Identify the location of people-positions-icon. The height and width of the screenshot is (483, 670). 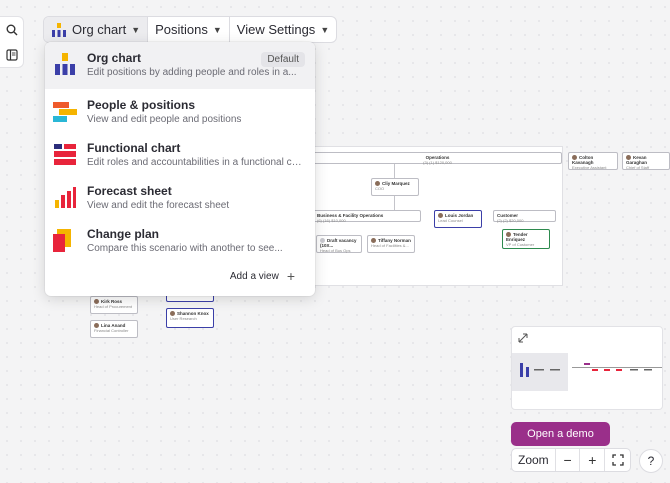
(65, 112).